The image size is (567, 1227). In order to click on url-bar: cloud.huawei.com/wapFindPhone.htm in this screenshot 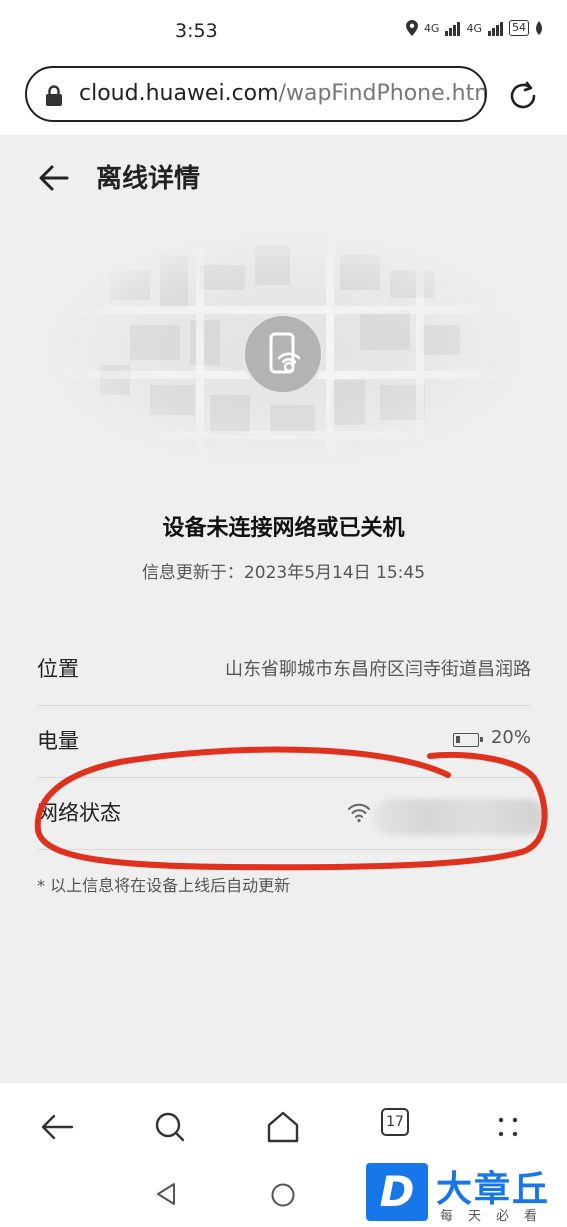, I will do `click(256, 94)`.